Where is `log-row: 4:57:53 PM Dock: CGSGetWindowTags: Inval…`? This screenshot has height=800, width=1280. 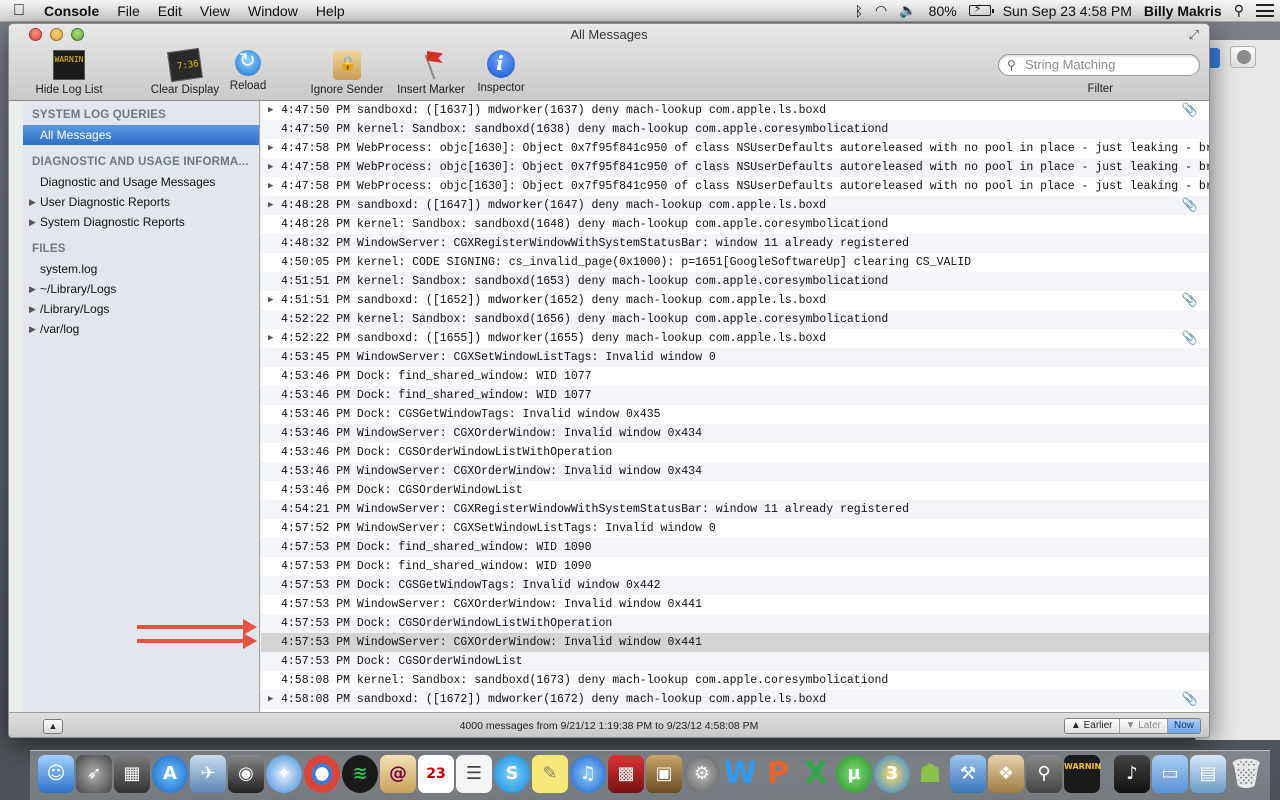
log-row: 4:57:53 PM Dock: CGSGetWindowTags: Inval… is located at coordinates (735, 585).